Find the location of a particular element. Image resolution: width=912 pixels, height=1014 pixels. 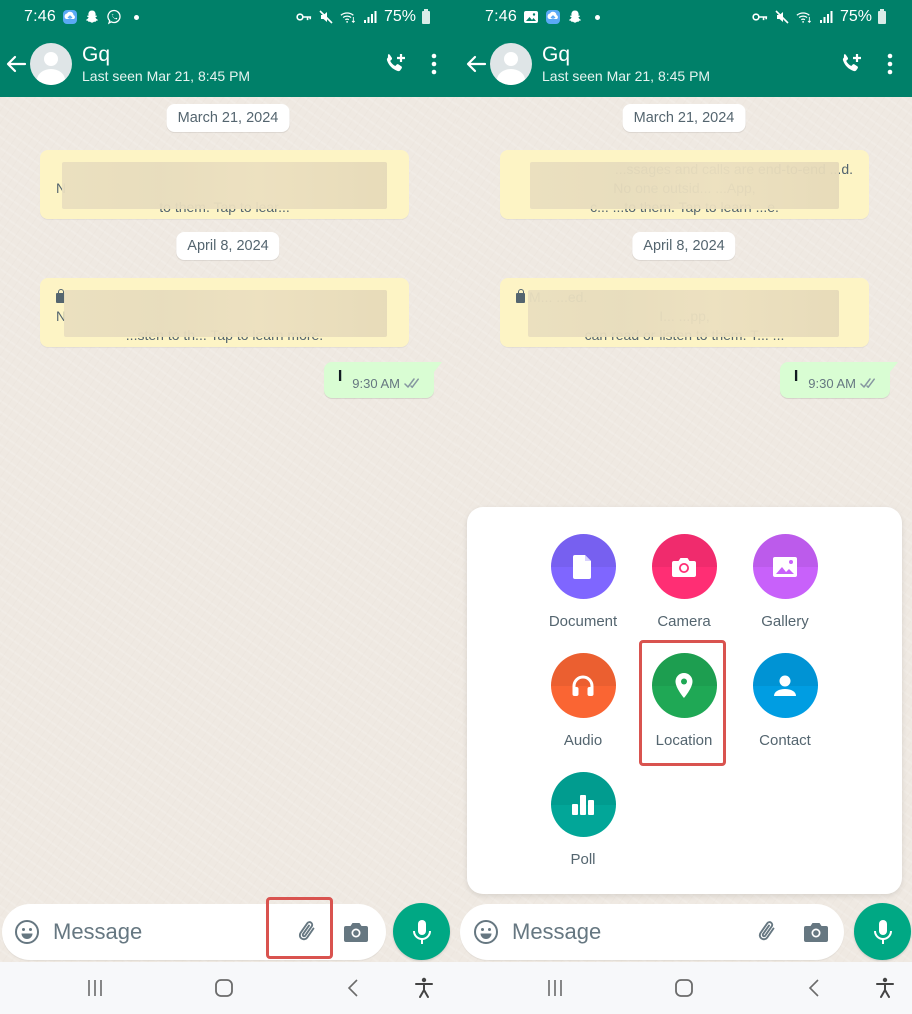

microphone-icon is located at coordinates (421, 931).